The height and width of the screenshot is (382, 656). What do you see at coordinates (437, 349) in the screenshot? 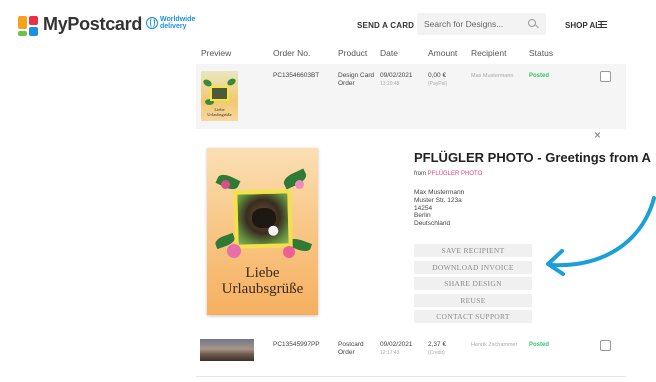
I see `amount-cell: 2,37 € (Credit)` at bounding box center [437, 349].